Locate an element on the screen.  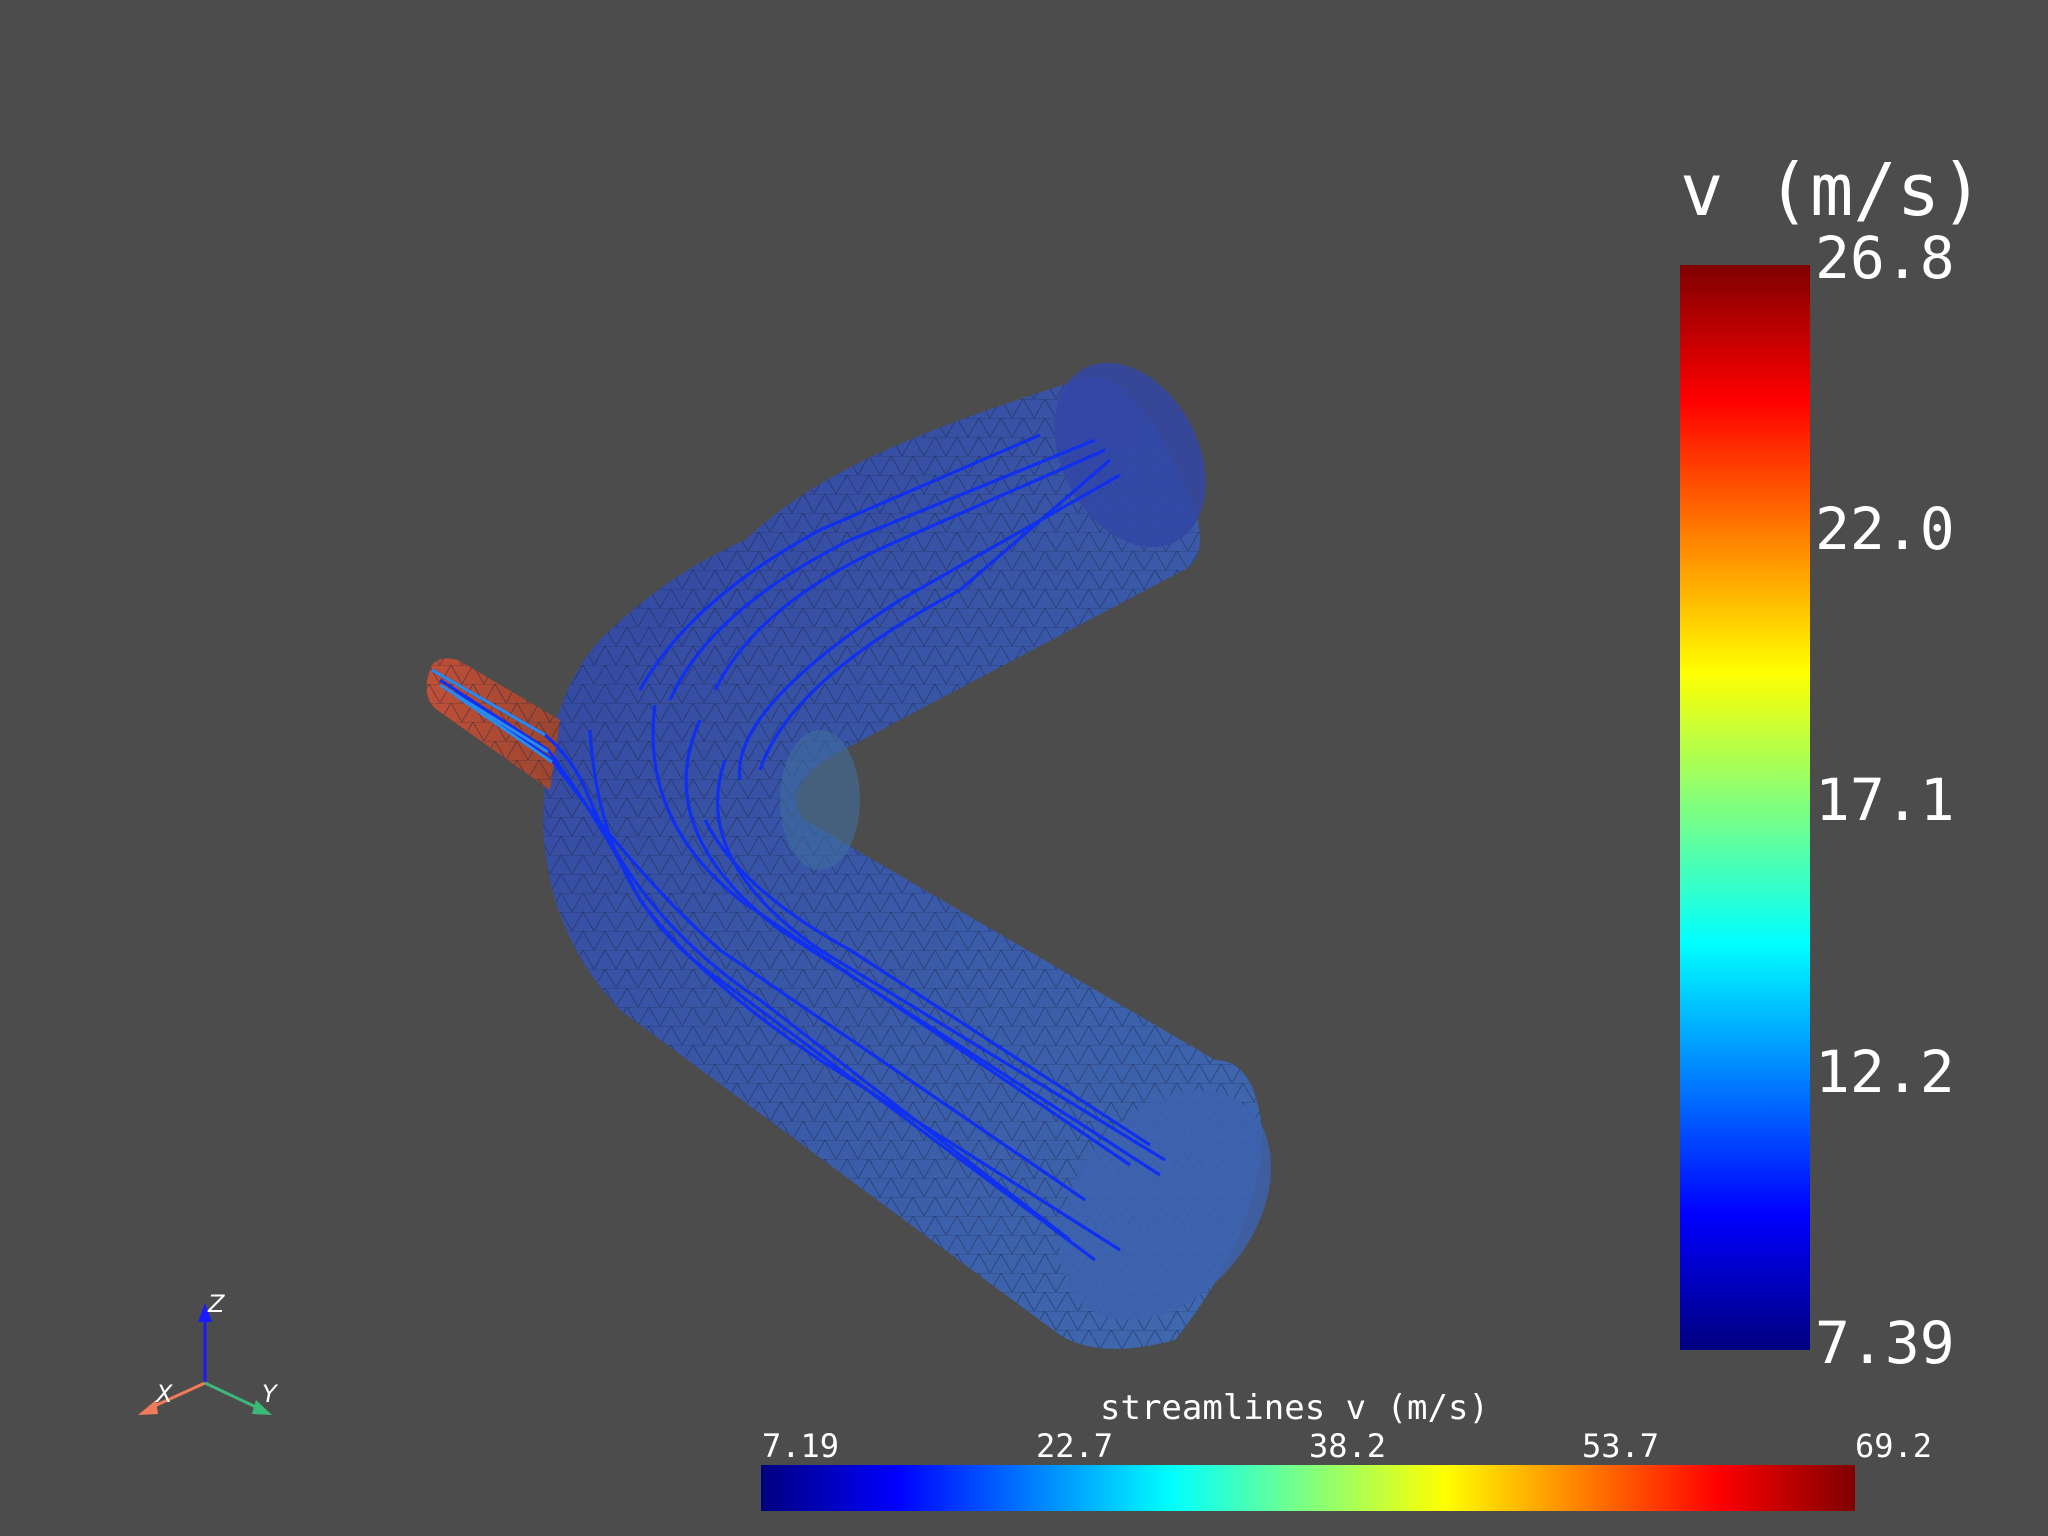
streamline-bar-tick: 38.2 is located at coordinates (1348, 1446).